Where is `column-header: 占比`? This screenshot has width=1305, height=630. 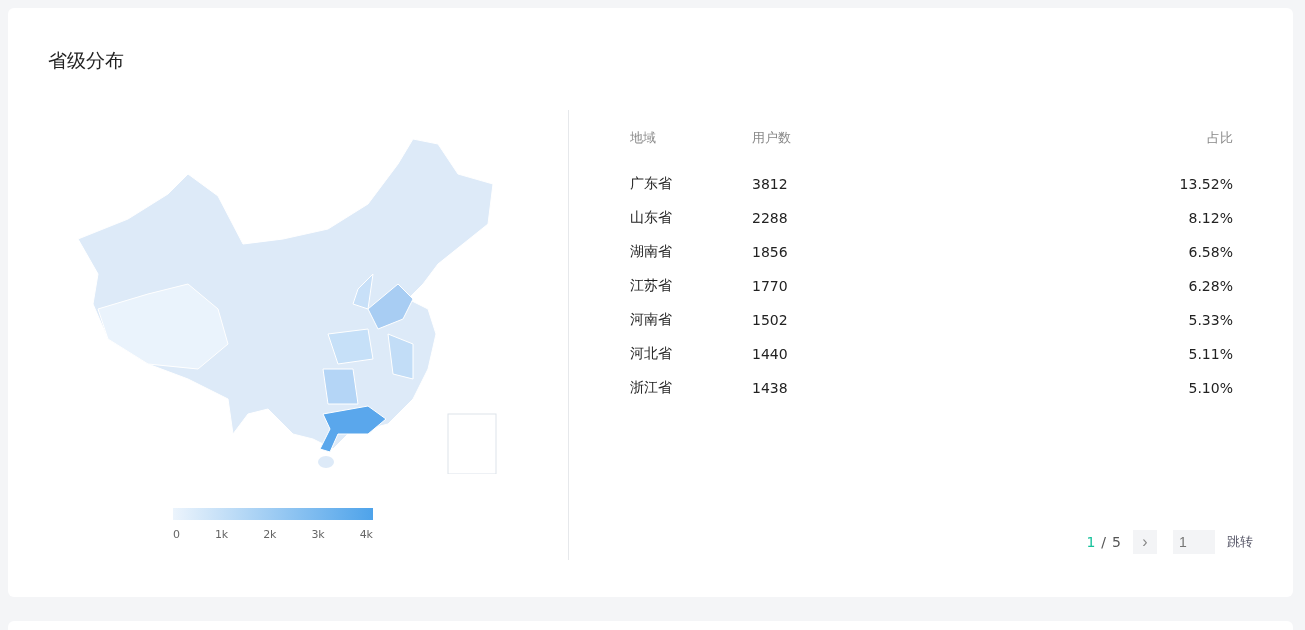 column-header: 占比 is located at coordinates (1220, 137).